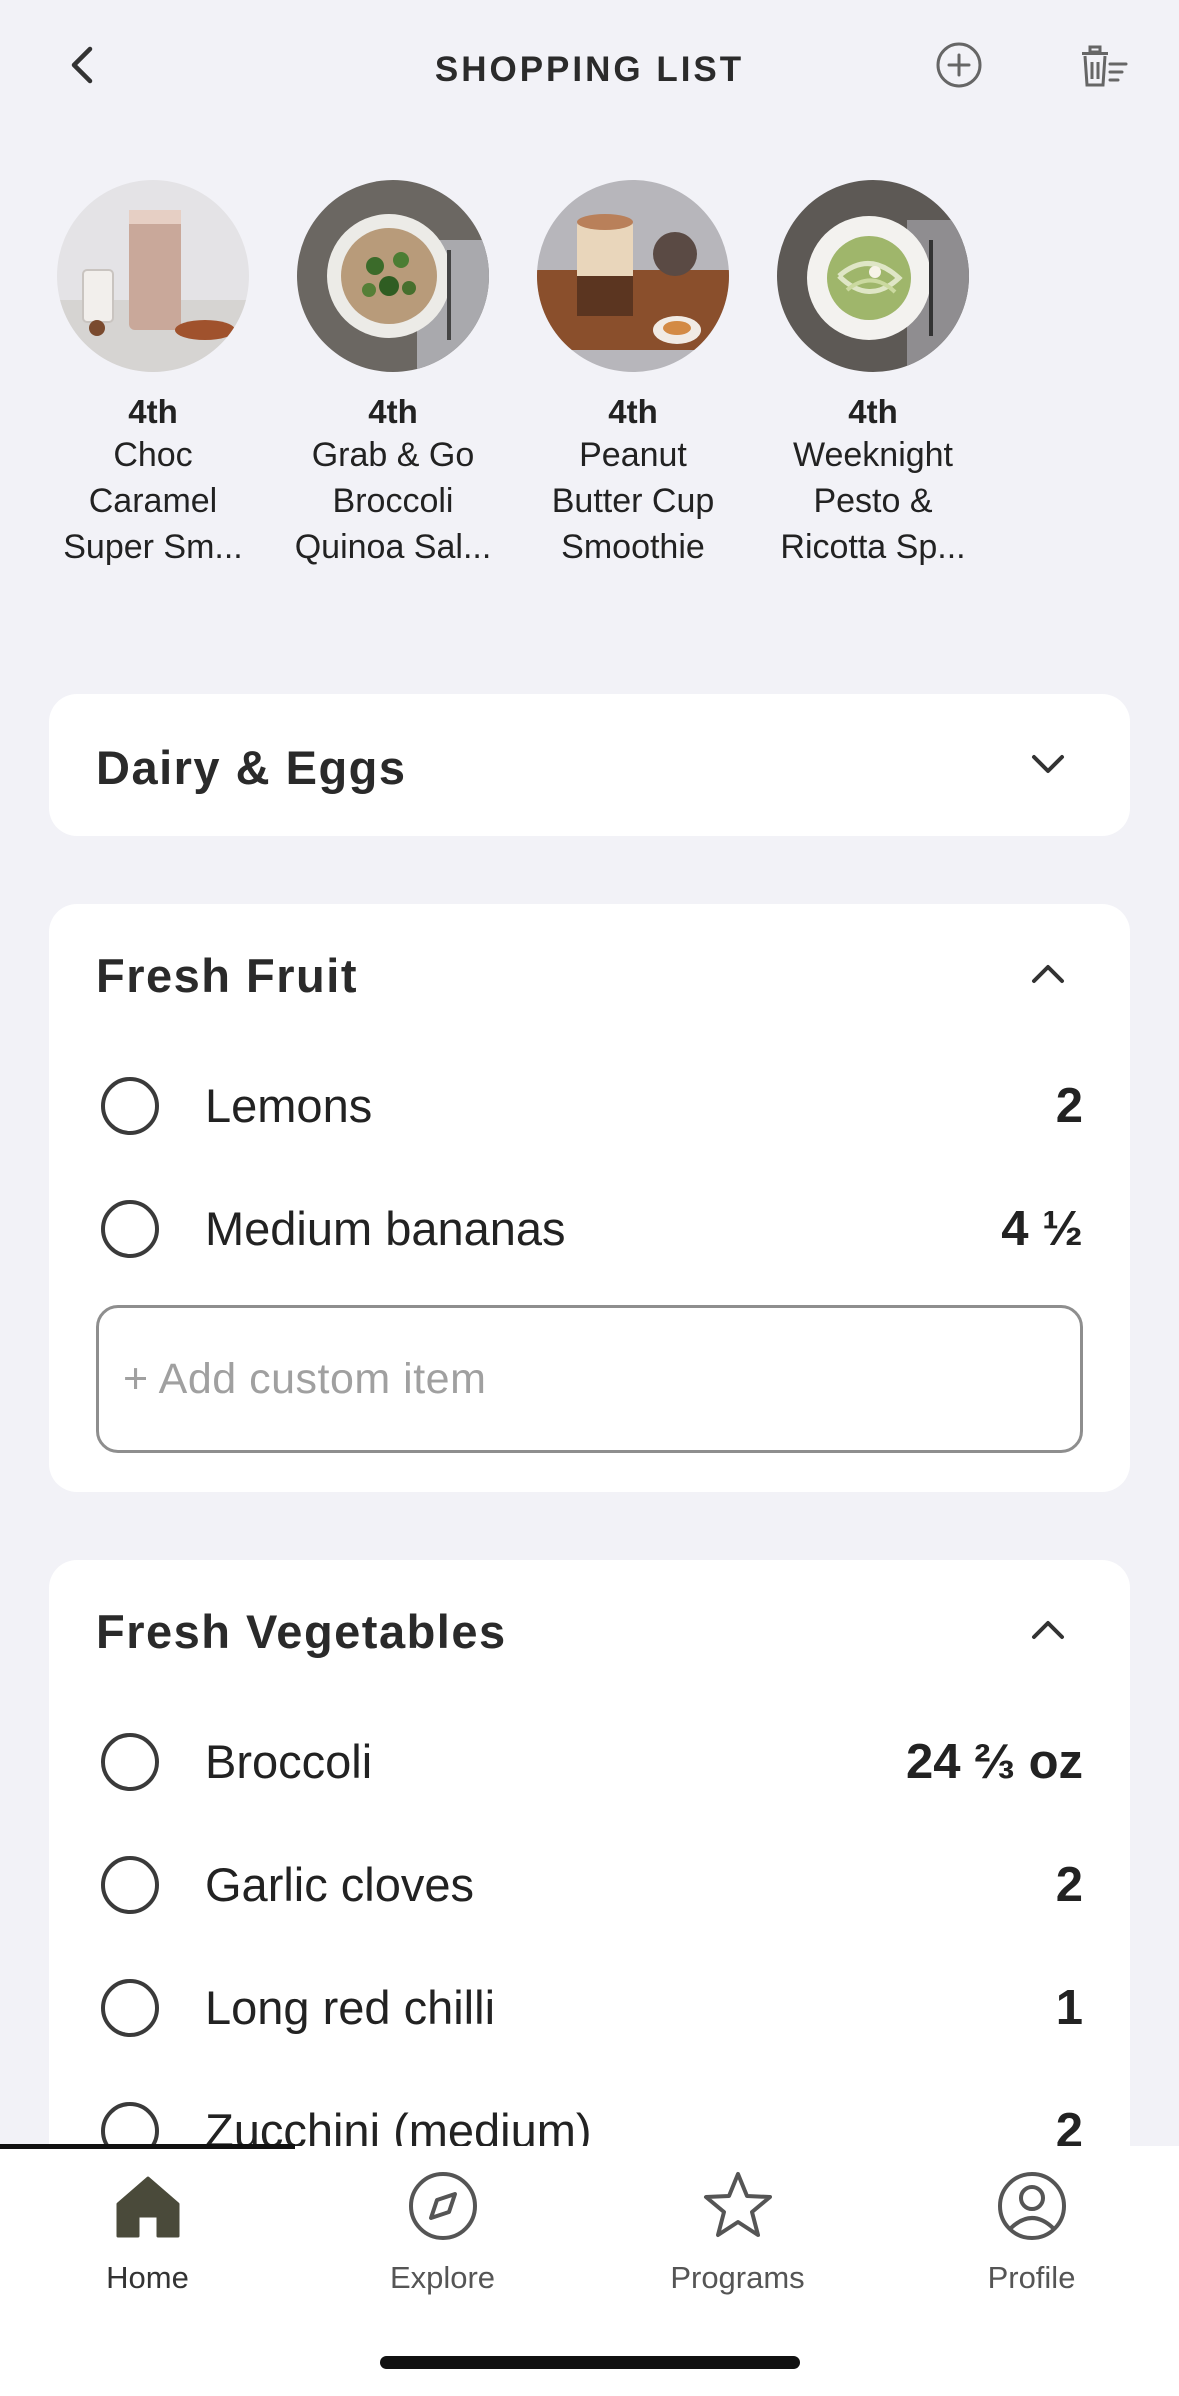 The width and height of the screenshot is (1179, 2396). Describe the element at coordinates (385, 1228) in the screenshot. I see `item-label: Medium bananas` at that location.